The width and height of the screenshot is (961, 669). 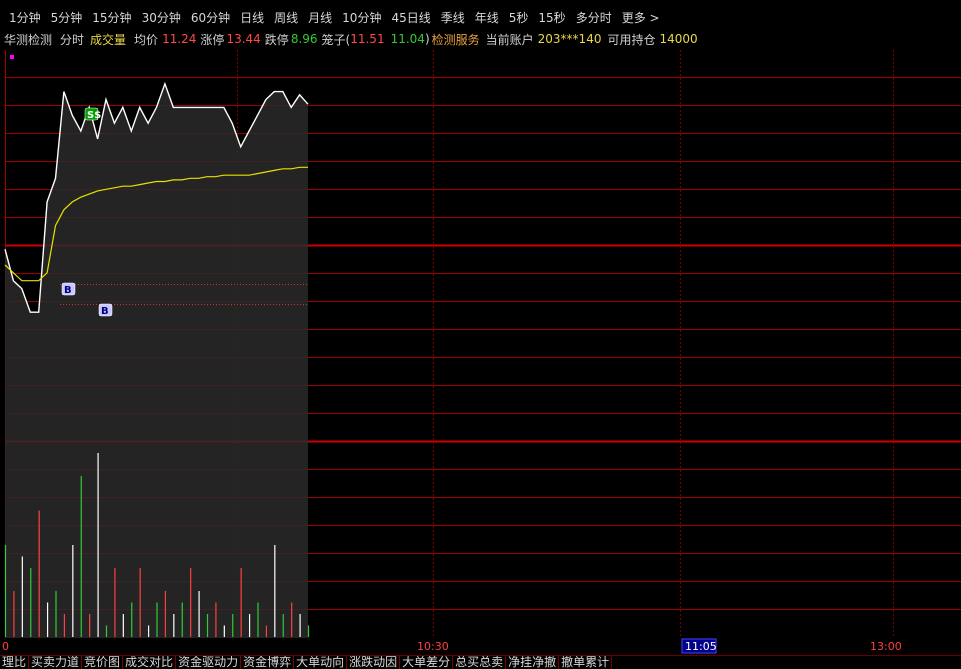 What do you see at coordinates (452, 646) in the screenshot?
I see `time-axis: 0 10:30 11:05 13:00` at bounding box center [452, 646].